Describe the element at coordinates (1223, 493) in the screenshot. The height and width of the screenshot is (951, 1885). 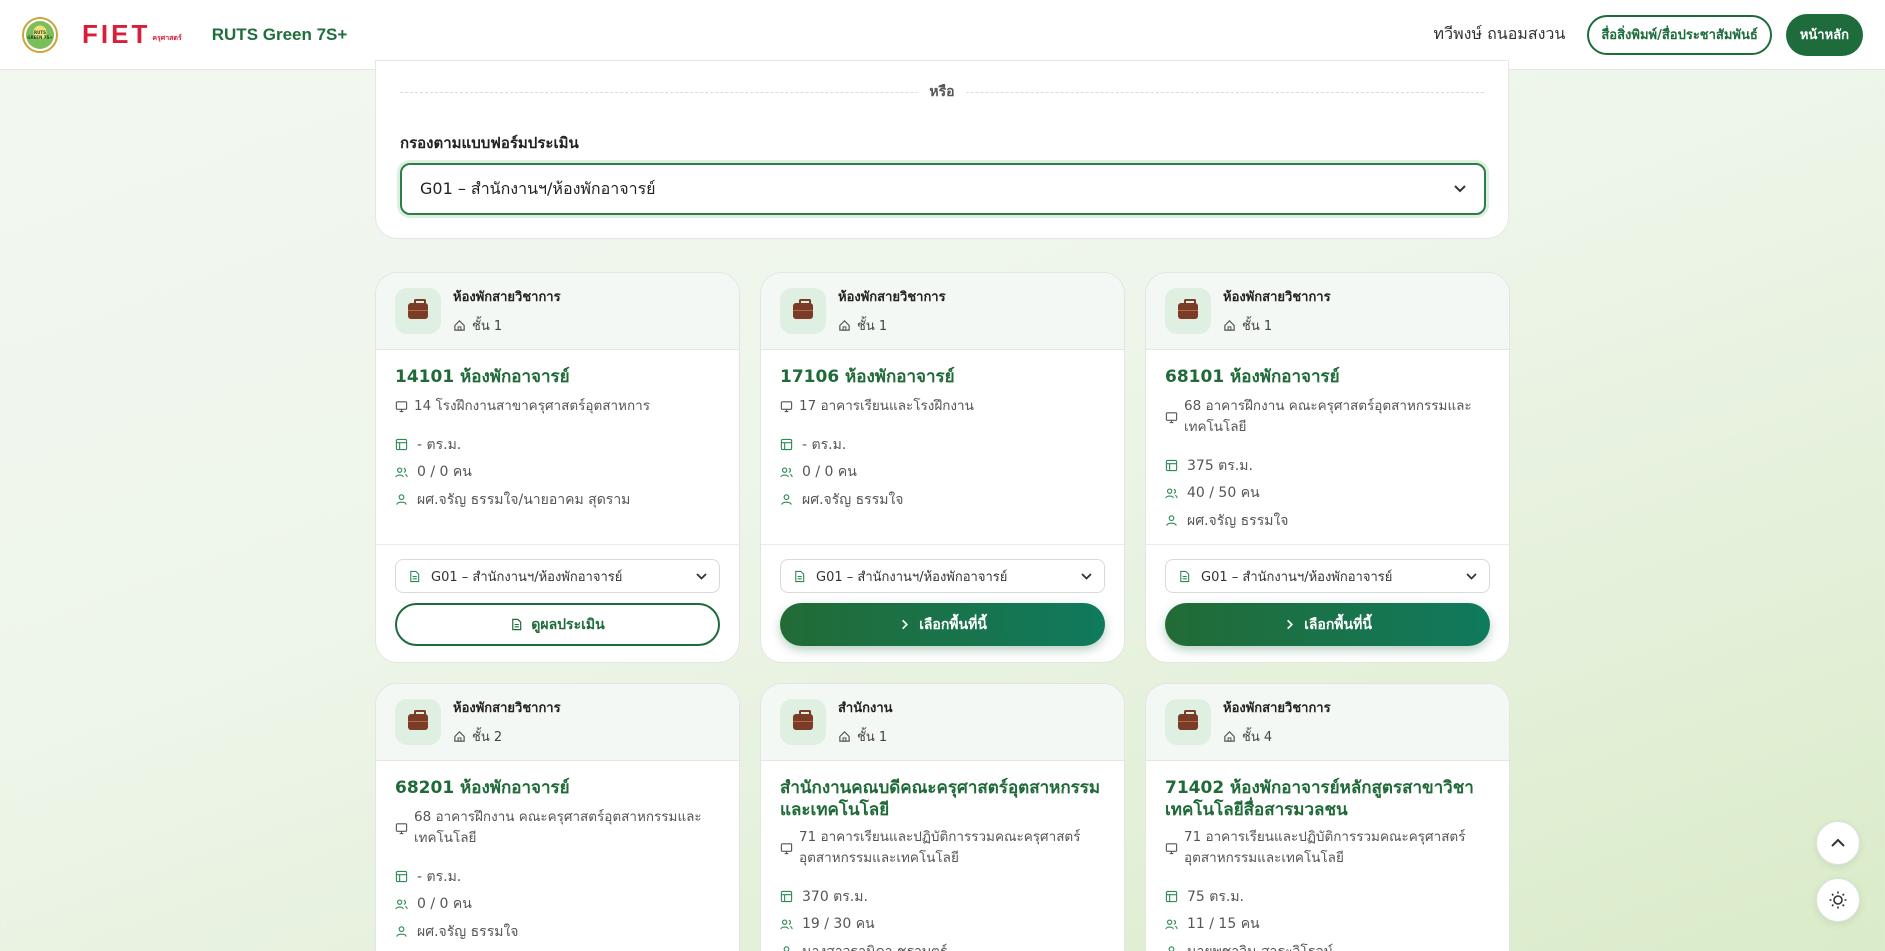
I see `room-capacity-text: 40 / 50 คน` at that location.